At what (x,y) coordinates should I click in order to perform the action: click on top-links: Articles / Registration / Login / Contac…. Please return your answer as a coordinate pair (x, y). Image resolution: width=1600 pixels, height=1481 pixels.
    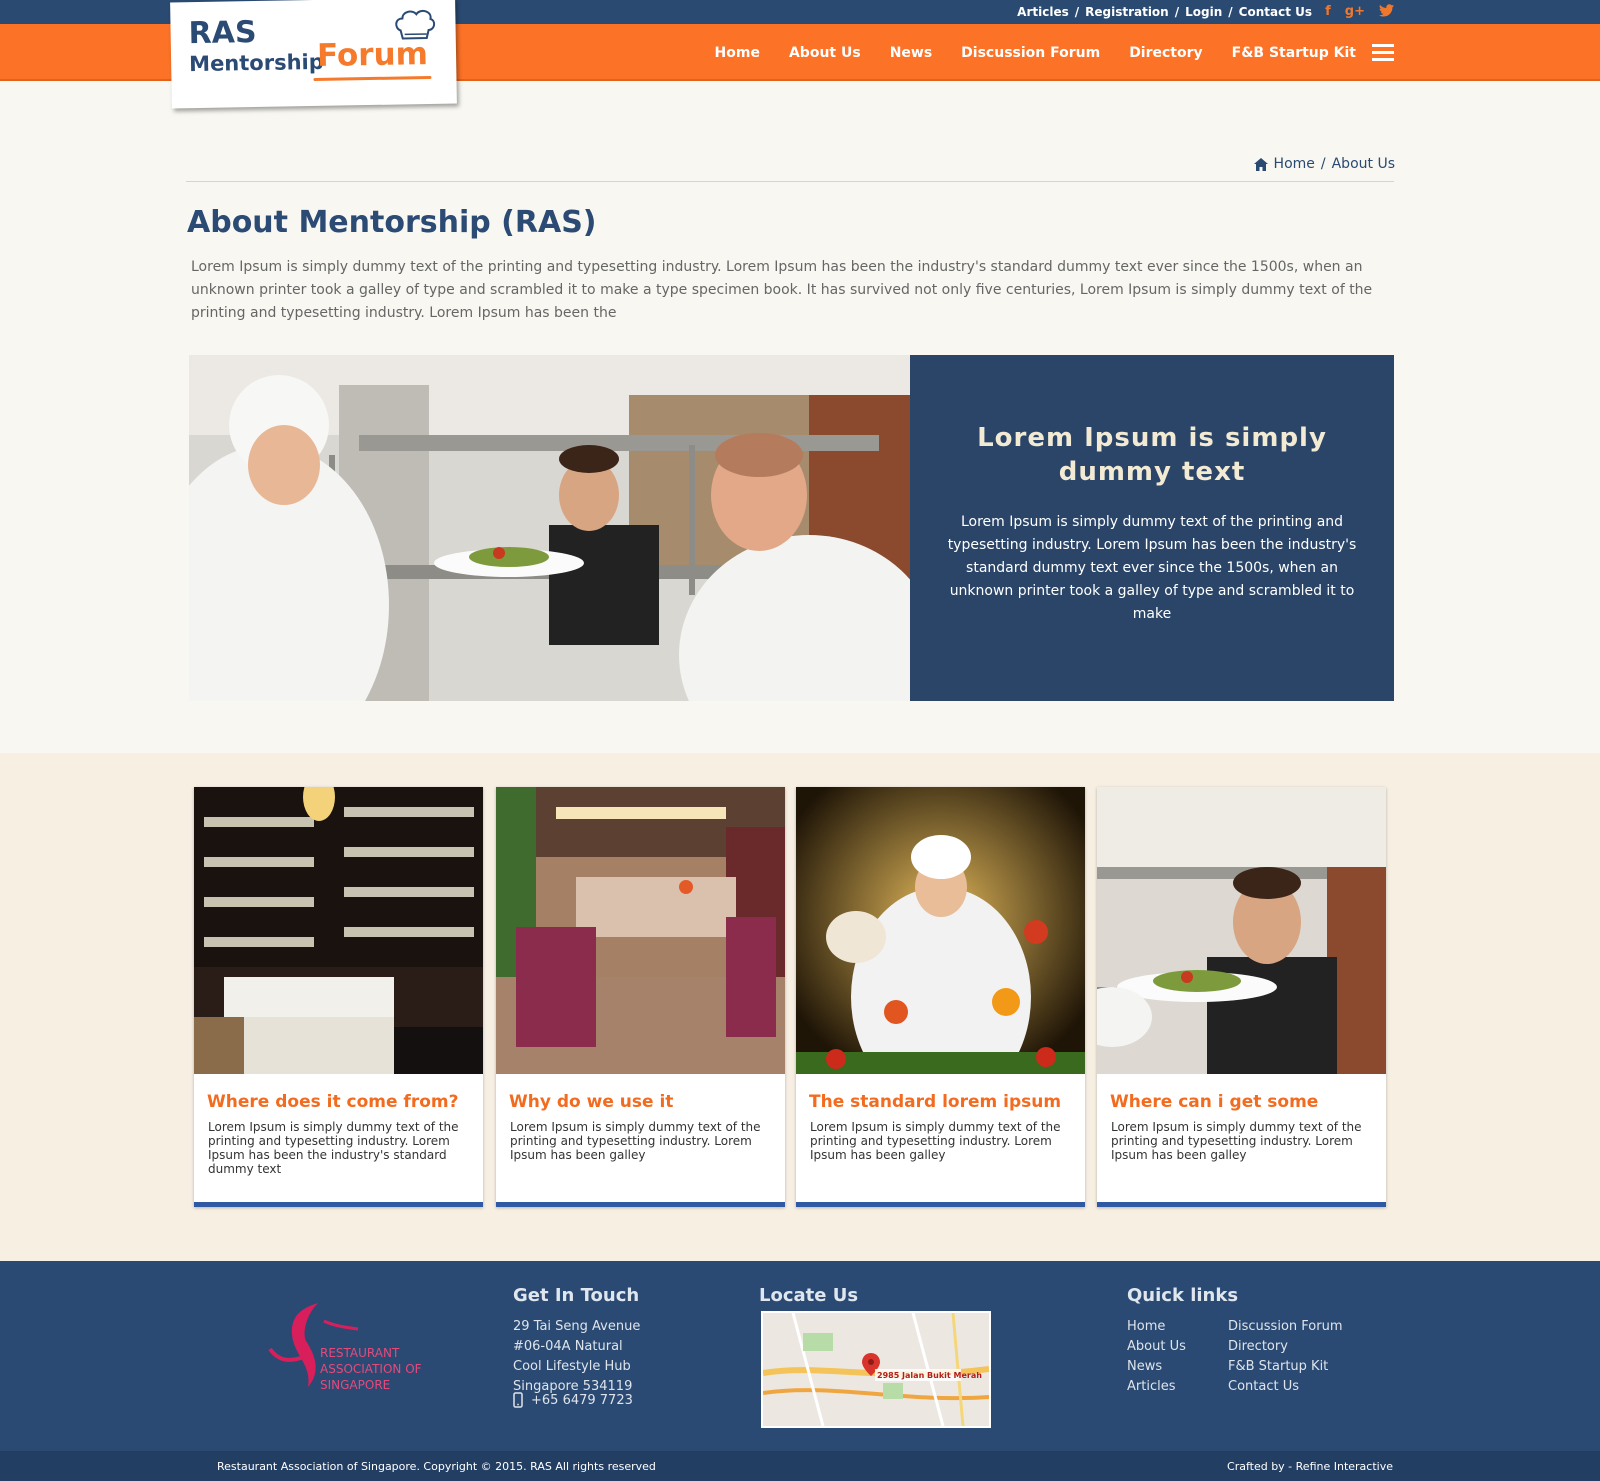
    Looking at the image, I should click on (1164, 12).